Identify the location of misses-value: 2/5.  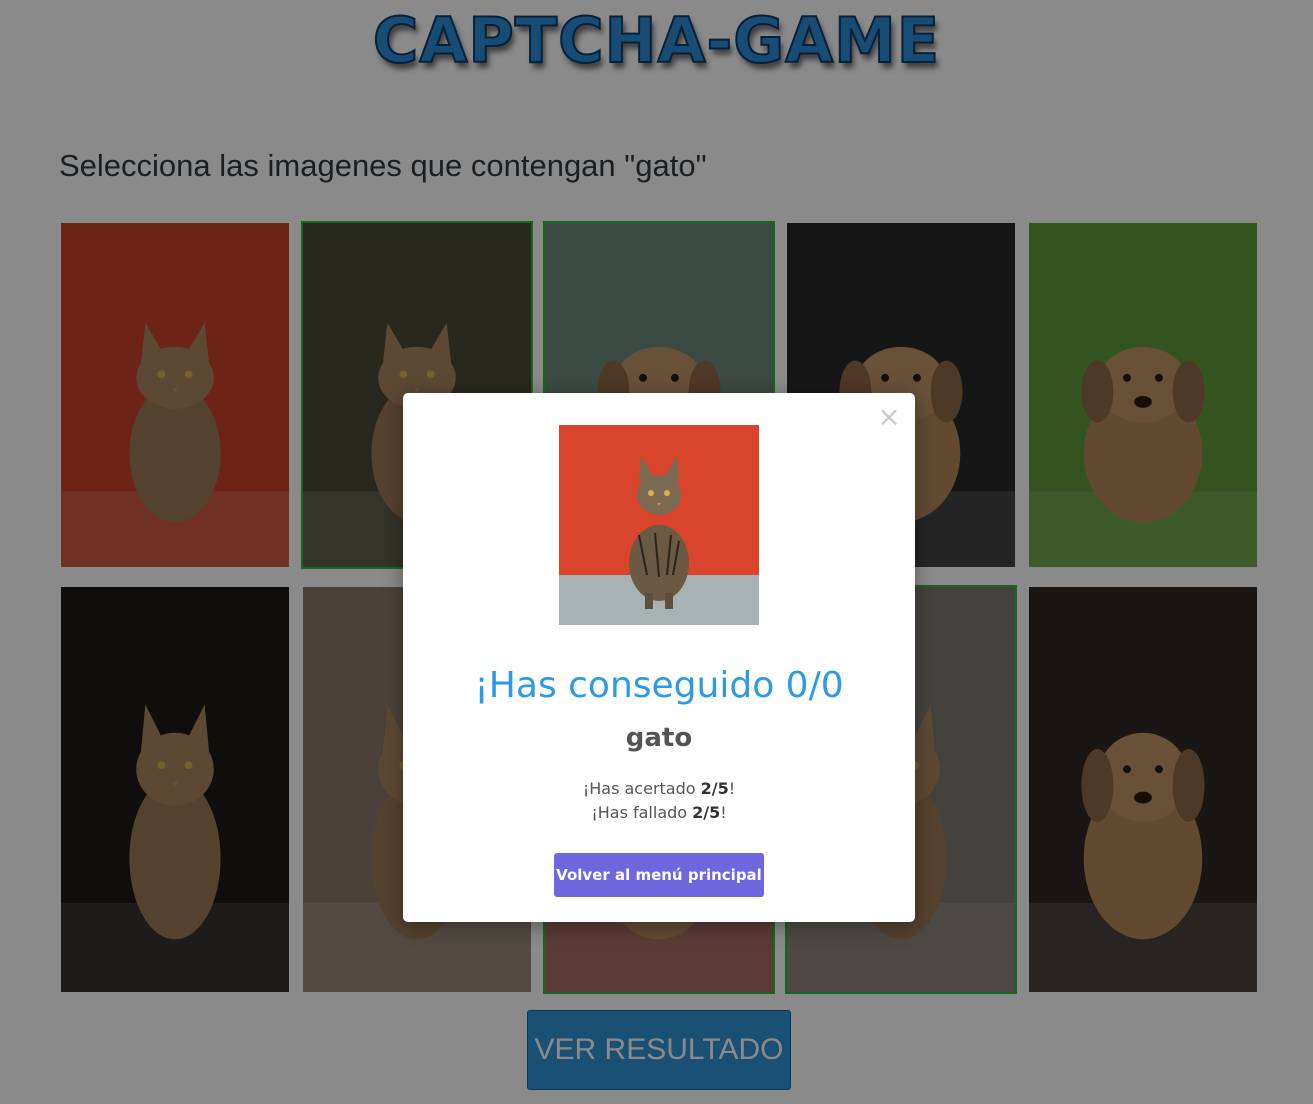
(706, 812).